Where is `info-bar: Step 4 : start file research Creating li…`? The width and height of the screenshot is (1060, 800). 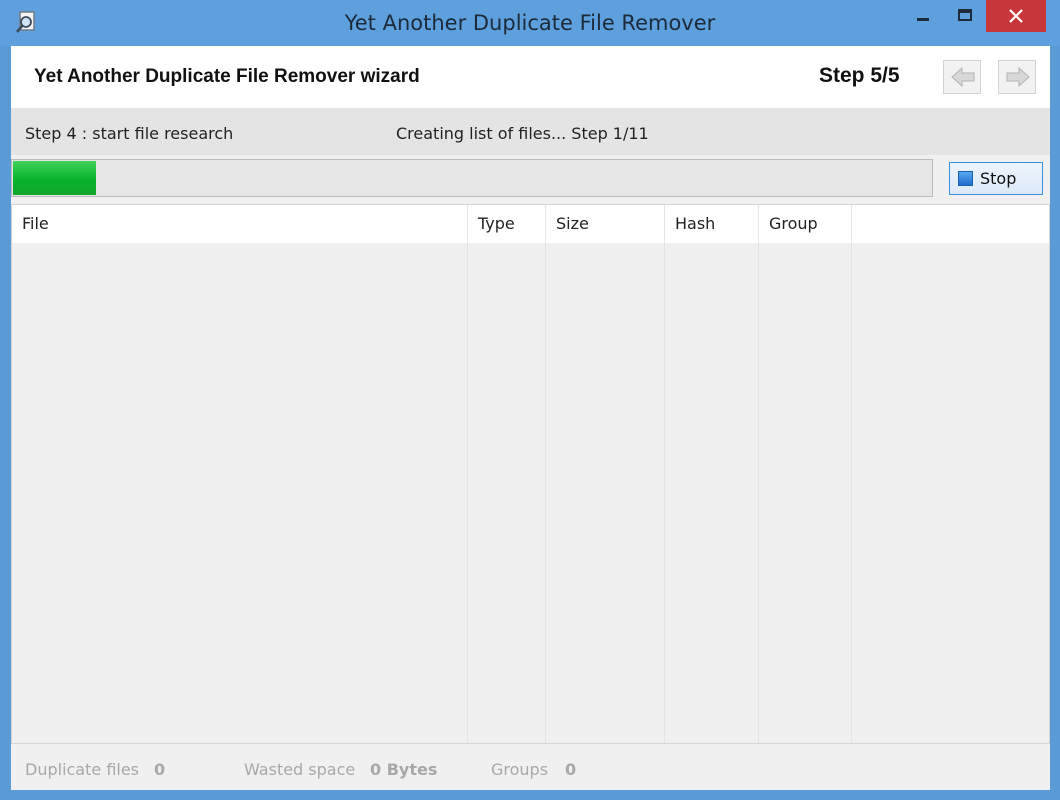
info-bar: Step 4 : start file research Creating li… is located at coordinates (530, 131).